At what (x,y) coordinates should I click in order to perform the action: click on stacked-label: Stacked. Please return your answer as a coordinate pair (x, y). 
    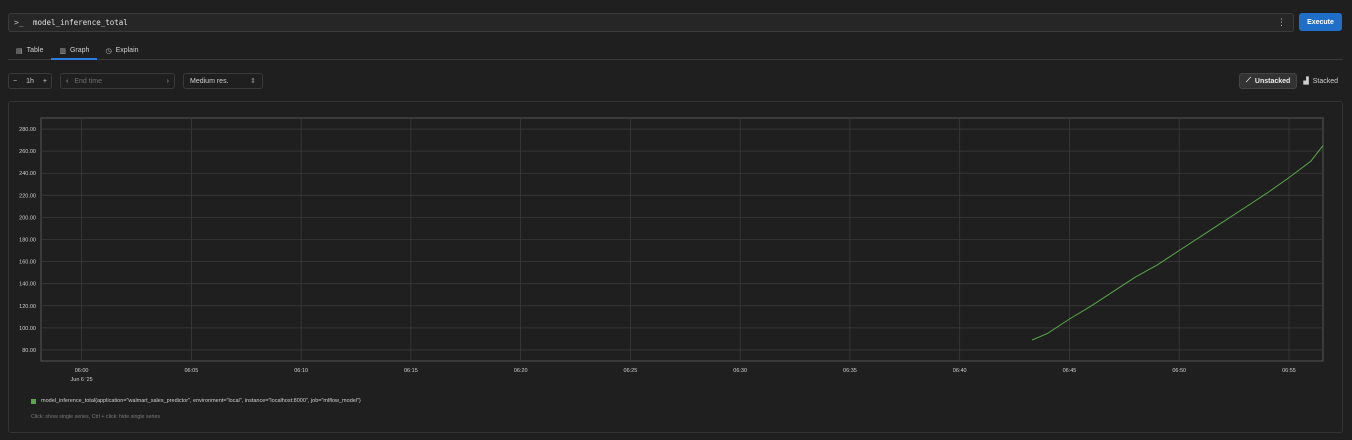
    Looking at the image, I should click on (1325, 81).